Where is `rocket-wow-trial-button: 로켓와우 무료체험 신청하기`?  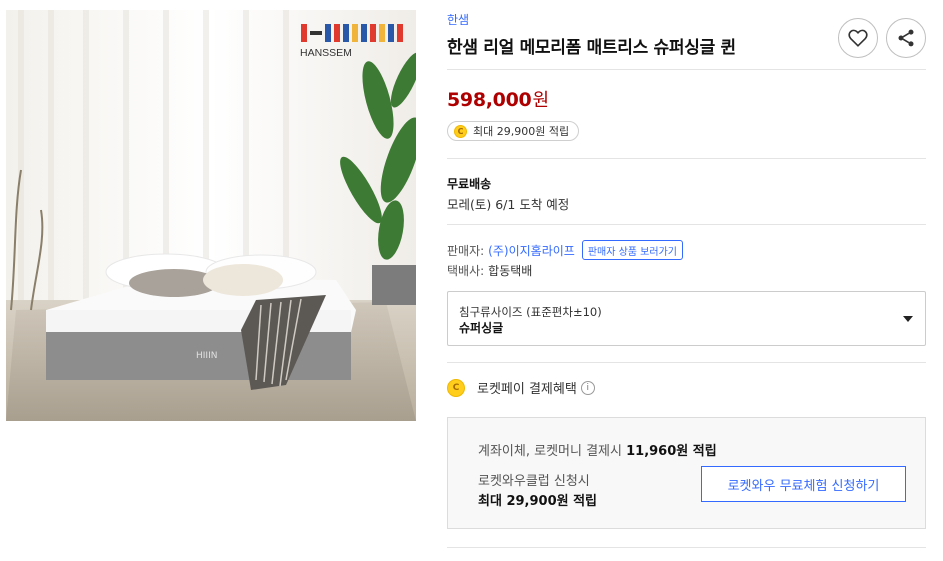
rocket-wow-trial-button: 로켓와우 무료체험 신청하기 is located at coordinates (803, 484).